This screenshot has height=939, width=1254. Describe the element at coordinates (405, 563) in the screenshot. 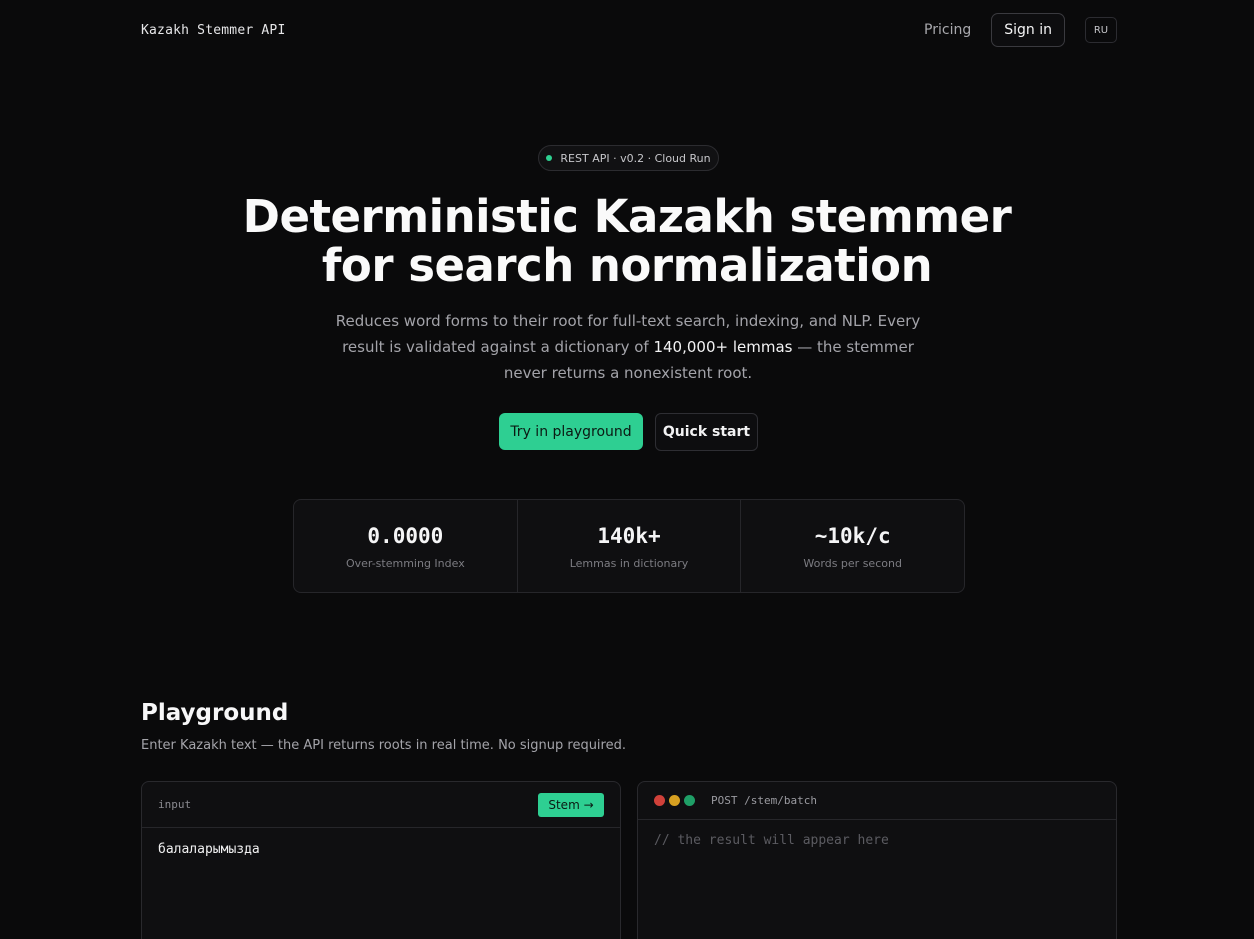

I see `stat-label: Over-stemming Index` at that location.